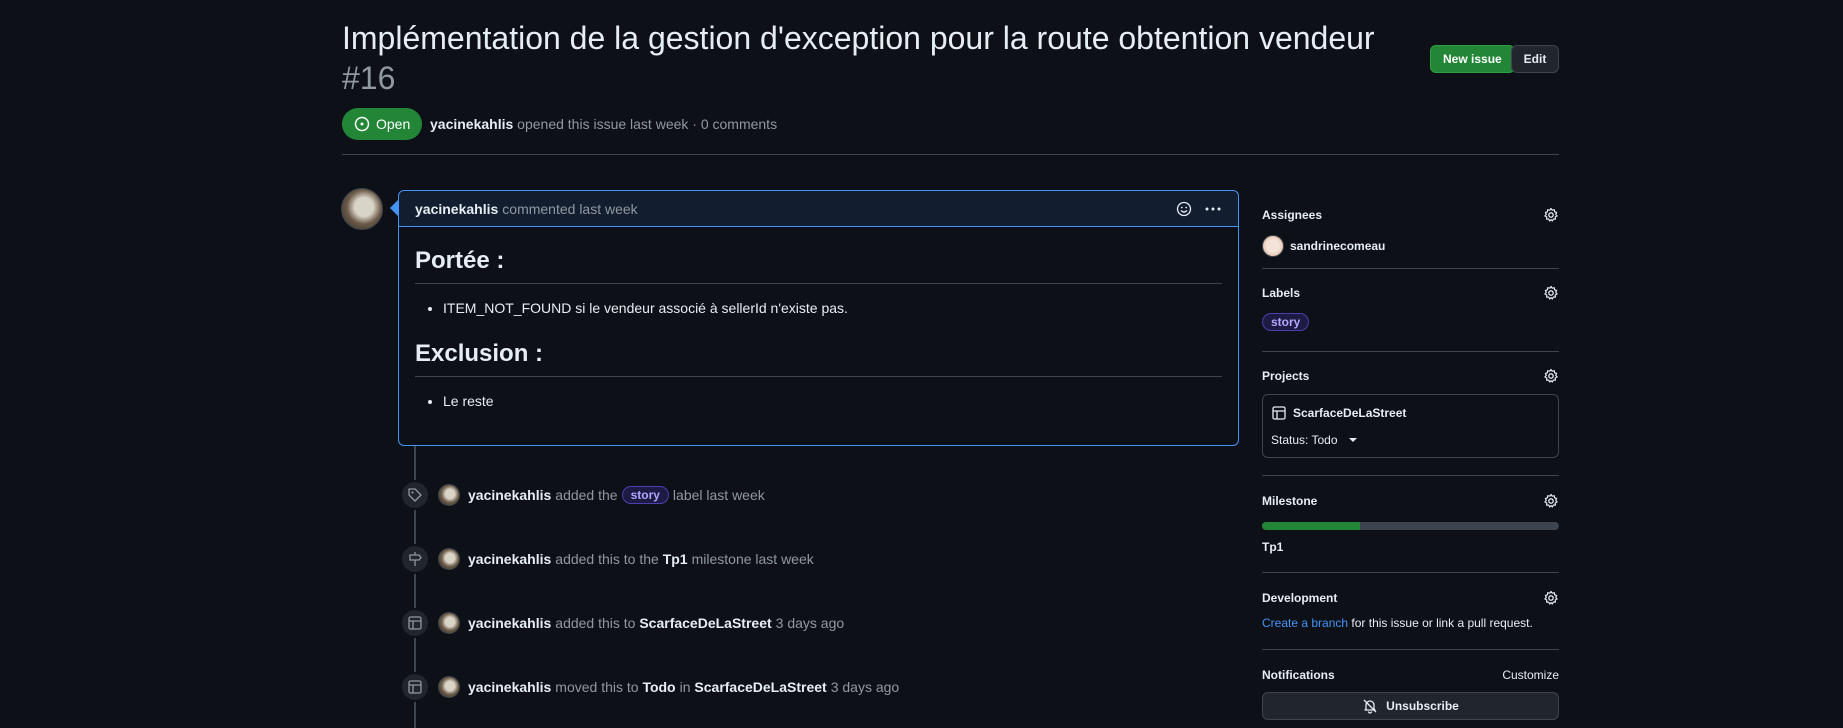 This screenshot has height=728, width=1843. Describe the element at coordinates (1349, 413) in the screenshot. I see `project-name: ScarfaceDeLaStreet` at that location.